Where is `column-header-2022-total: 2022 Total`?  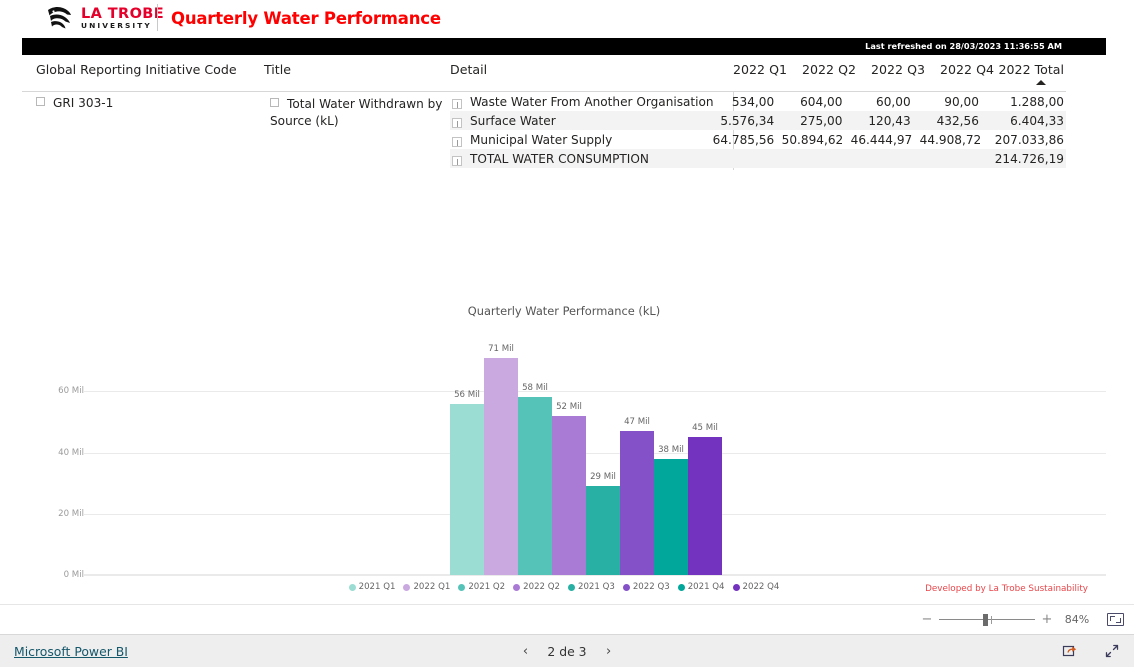 column-header-2022-total: 2022 Total is located at coordinates (1026, 69).